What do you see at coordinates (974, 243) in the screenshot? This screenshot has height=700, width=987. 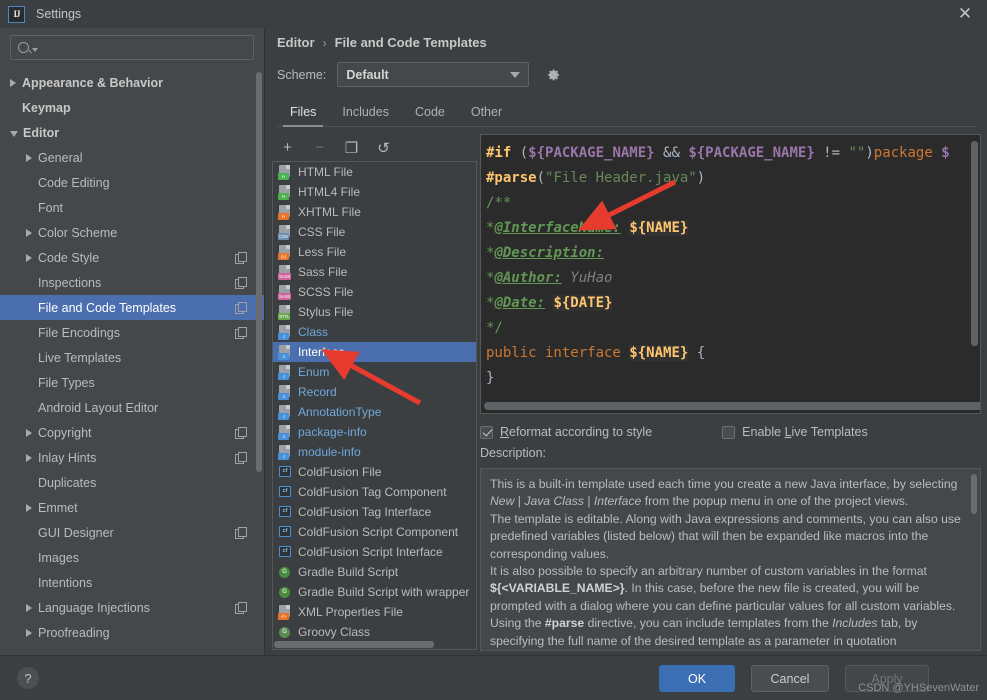 I see `editor-vscrollbar` at bounding box center [974, 243].